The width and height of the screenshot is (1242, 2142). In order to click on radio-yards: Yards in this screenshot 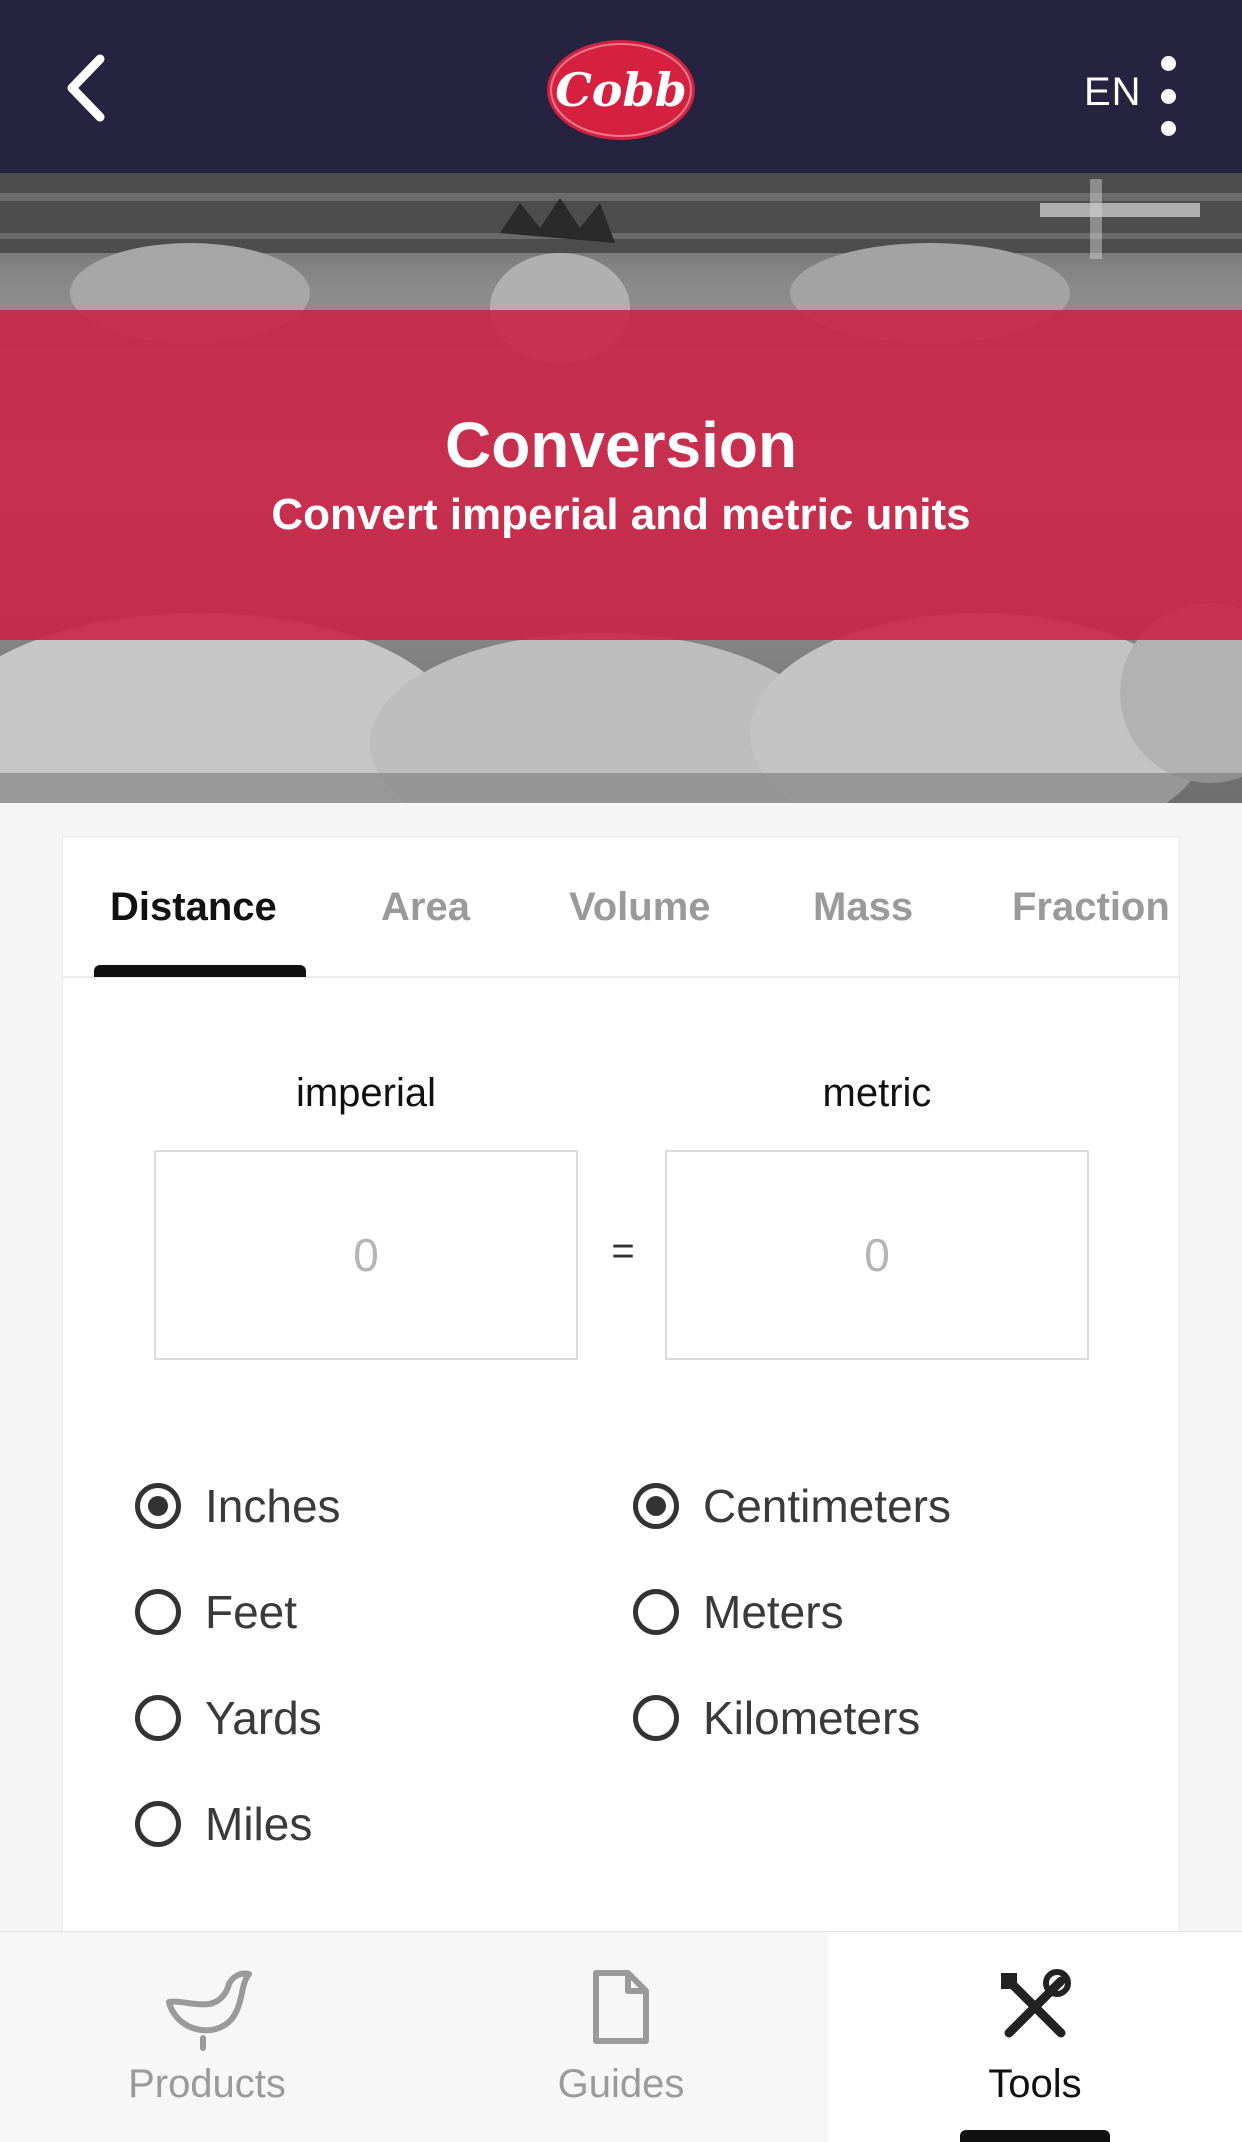, I will do `click(228, 1718)`.